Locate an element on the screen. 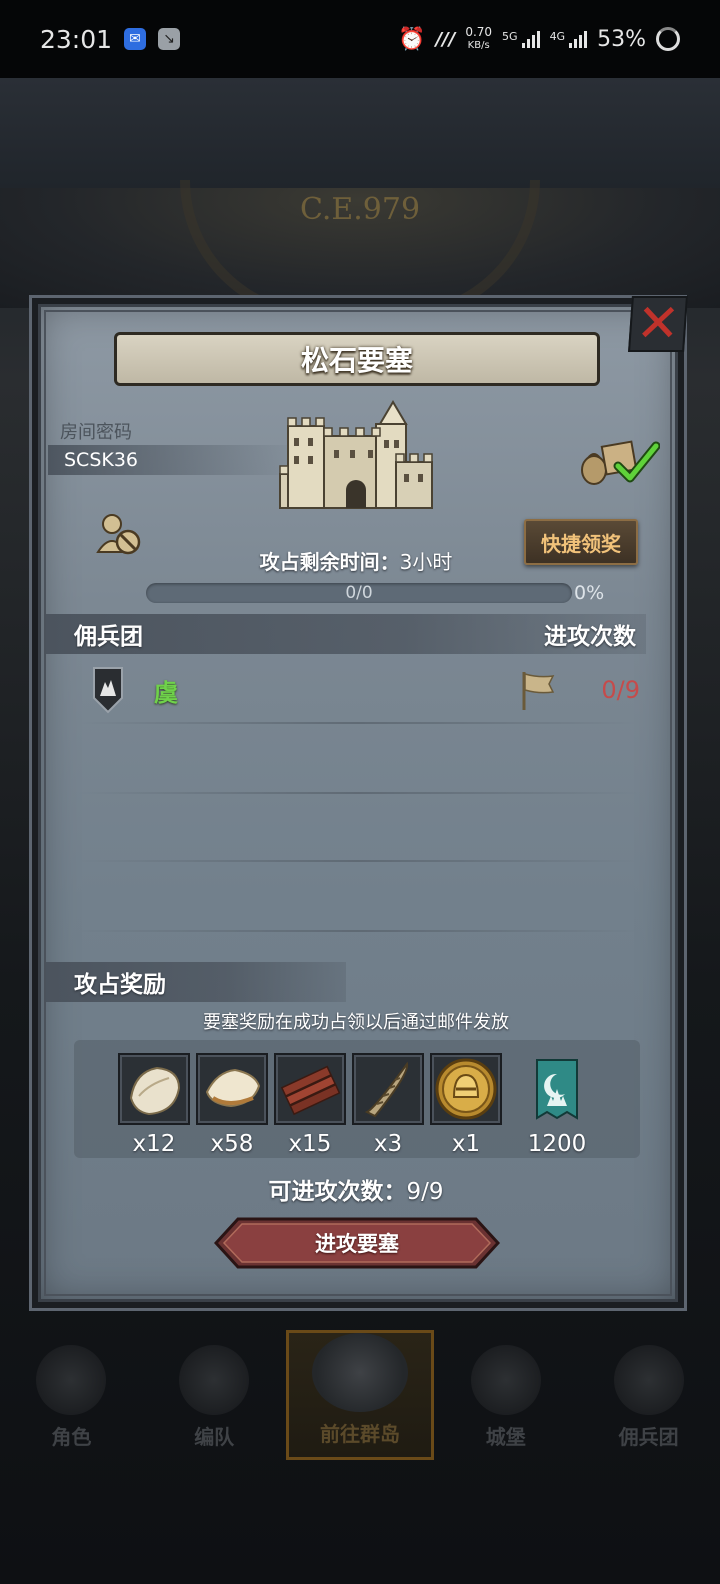 The height and width of the screenshot is (1584, 720). ship-icon is located at coordinates (648, 1380).